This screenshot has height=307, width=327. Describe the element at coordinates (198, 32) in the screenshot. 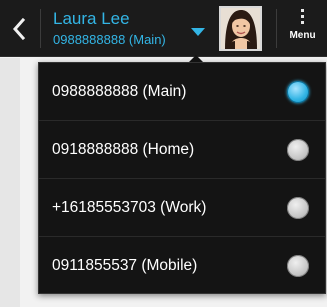

I see `dropdown-triangle-icon` at that location.